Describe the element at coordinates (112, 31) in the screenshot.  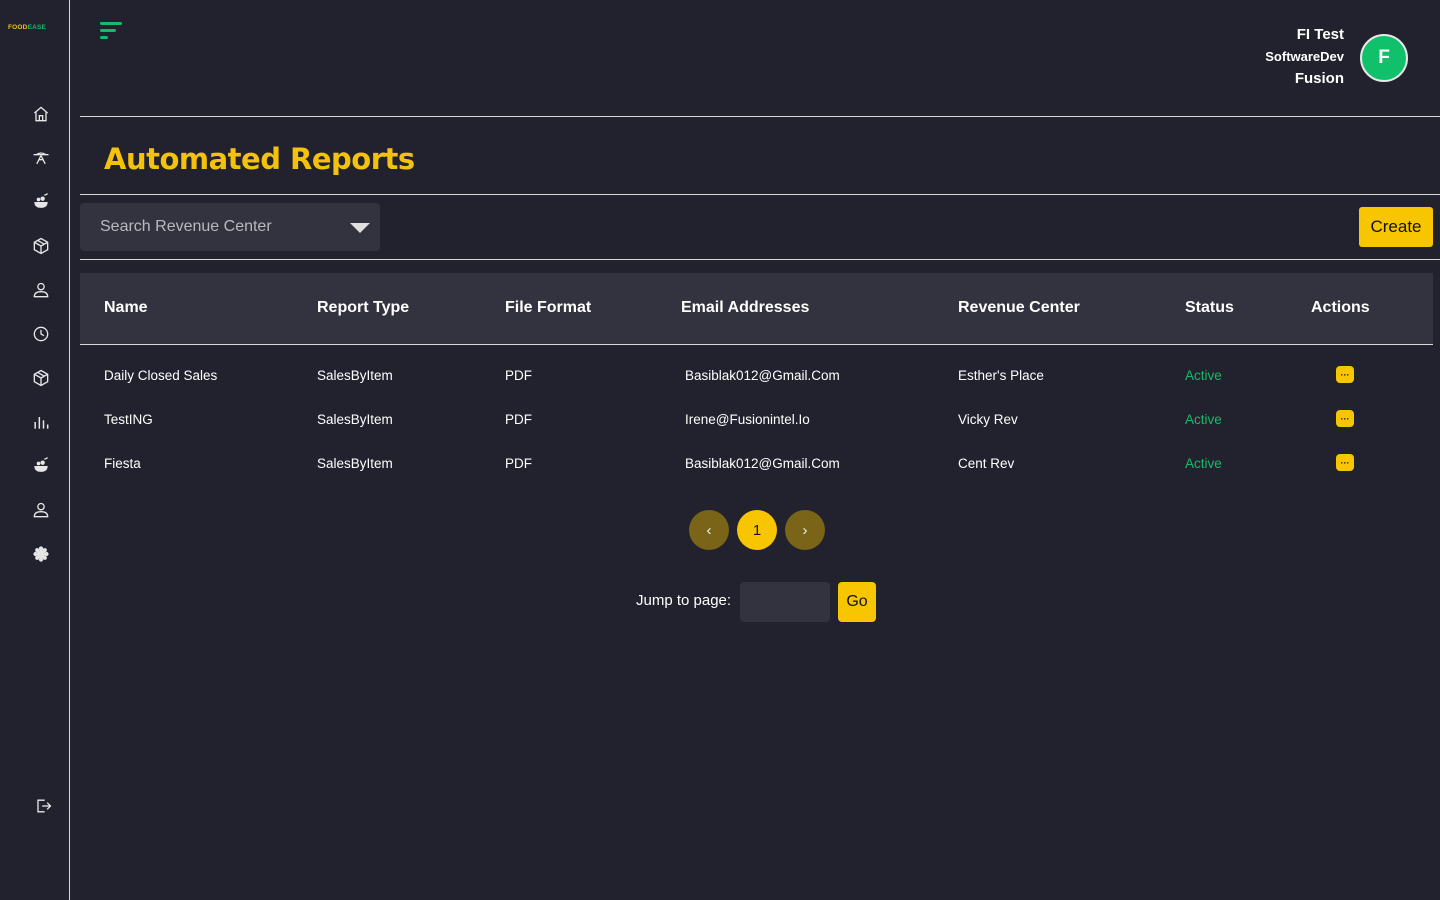
I see `menu-toggle-icon` at that location.